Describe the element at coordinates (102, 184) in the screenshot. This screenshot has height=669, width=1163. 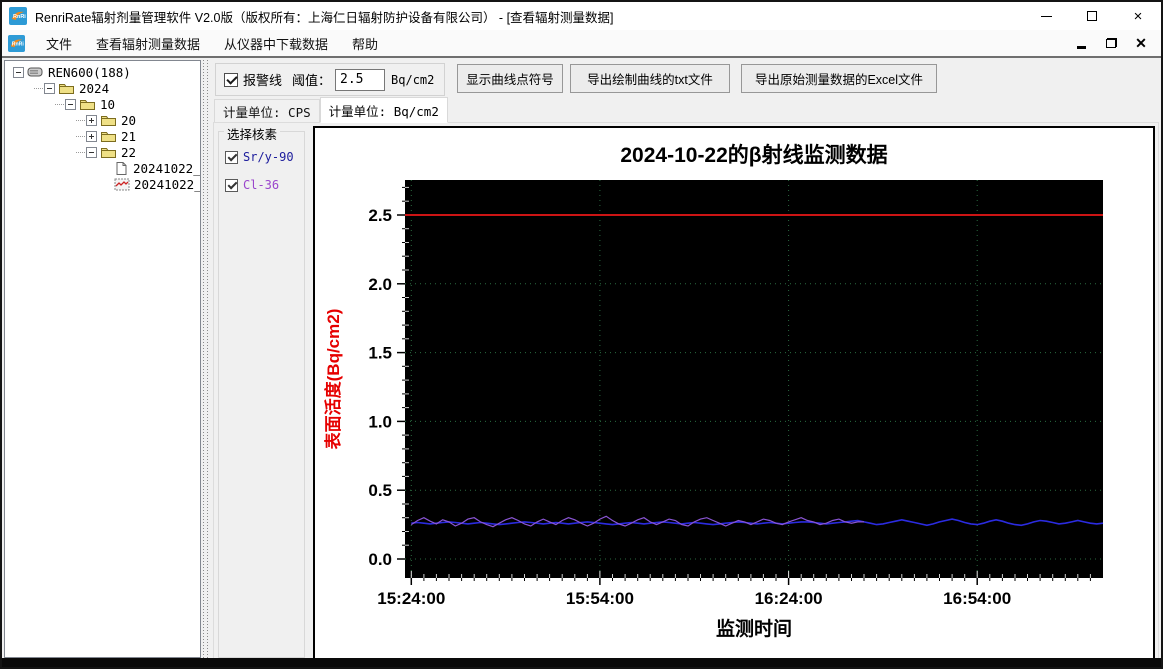
I see `tree-item-20241022_β: 20241022_β` at that location.